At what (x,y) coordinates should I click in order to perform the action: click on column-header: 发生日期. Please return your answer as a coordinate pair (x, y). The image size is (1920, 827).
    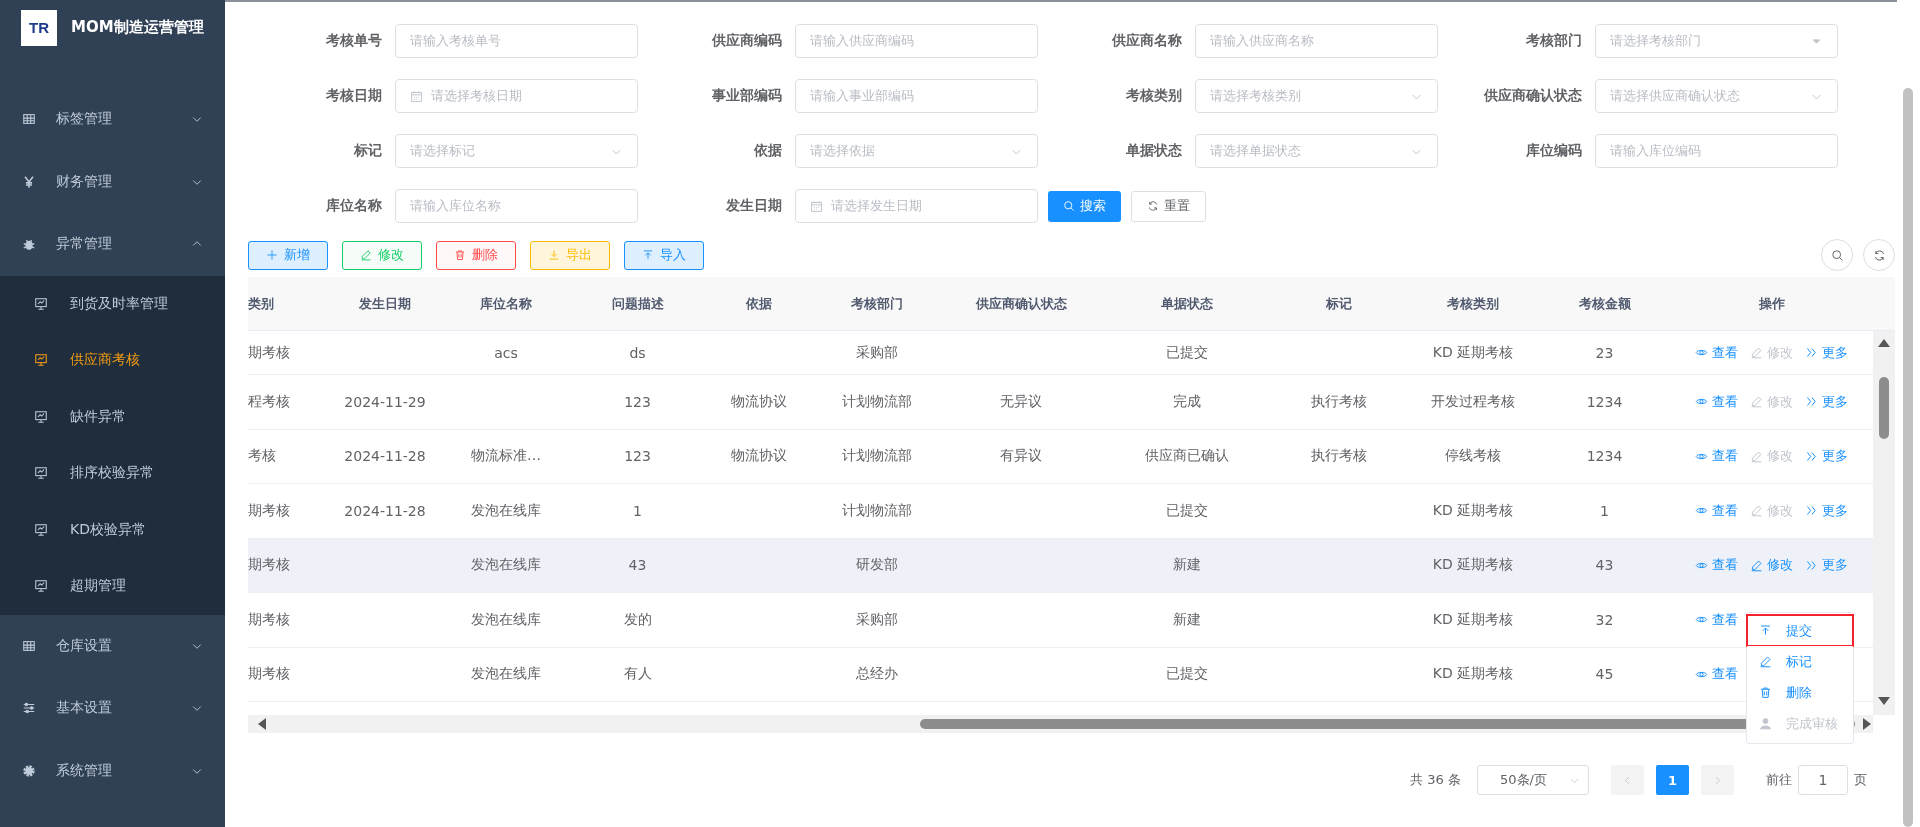
    Looking at the image, I should click on (385, 303).